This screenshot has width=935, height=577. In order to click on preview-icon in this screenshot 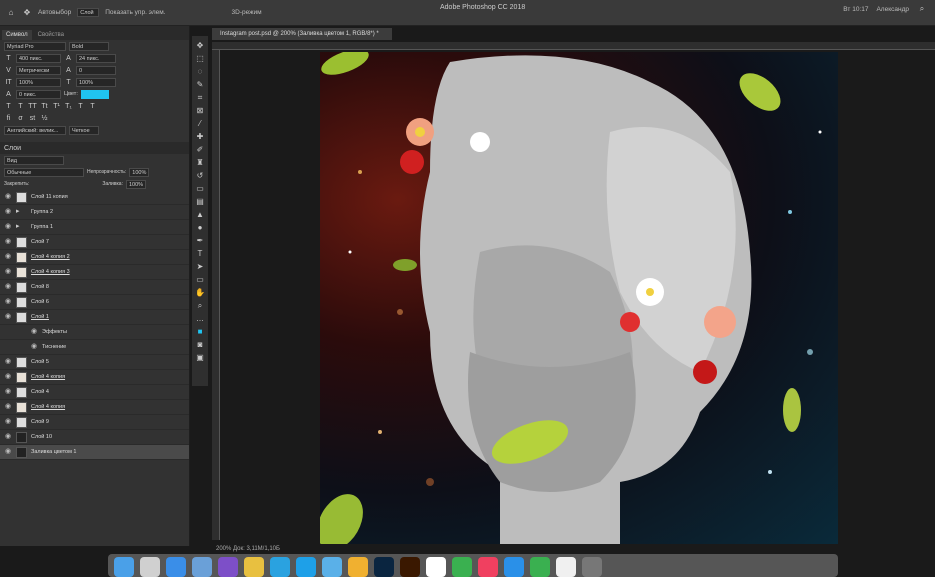, I will do `click(202, 567)`.